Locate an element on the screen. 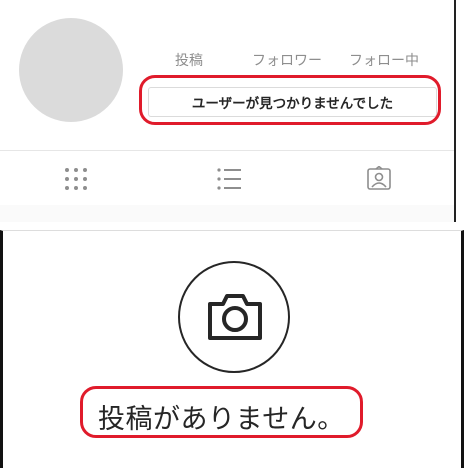 This screenshot has width=474, height=468. camera-icon is located at coordinates (235, 317).